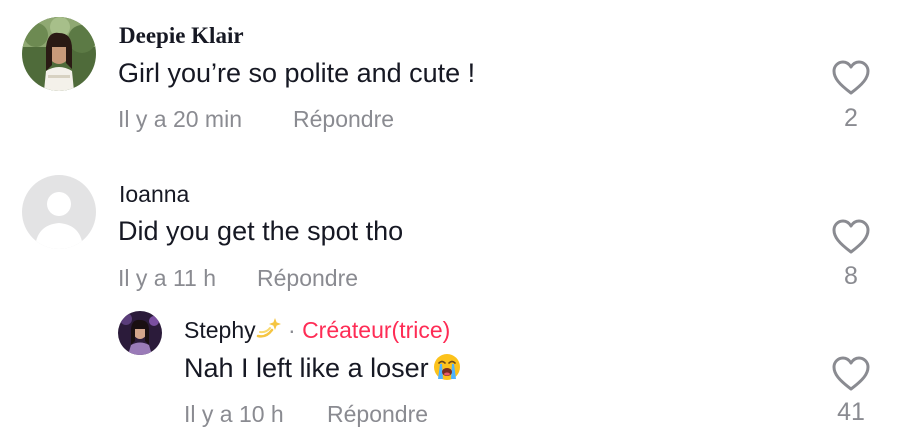 The image size is (906, 440). I want to click on comment-text: Girl you’re so polite and cute !, so click(297, 73).